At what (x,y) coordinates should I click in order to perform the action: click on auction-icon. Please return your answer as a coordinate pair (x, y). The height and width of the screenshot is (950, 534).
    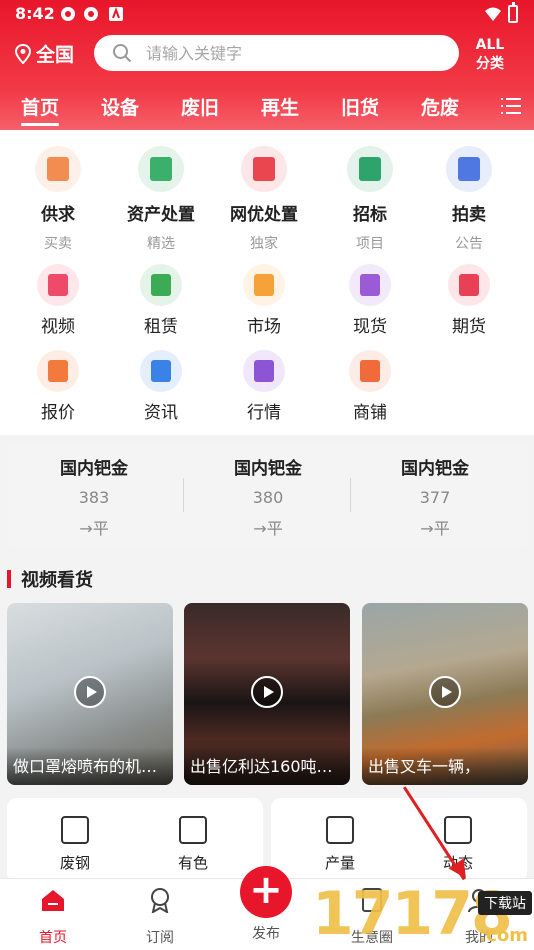
    Looking at the image, I should click on (469, 169).